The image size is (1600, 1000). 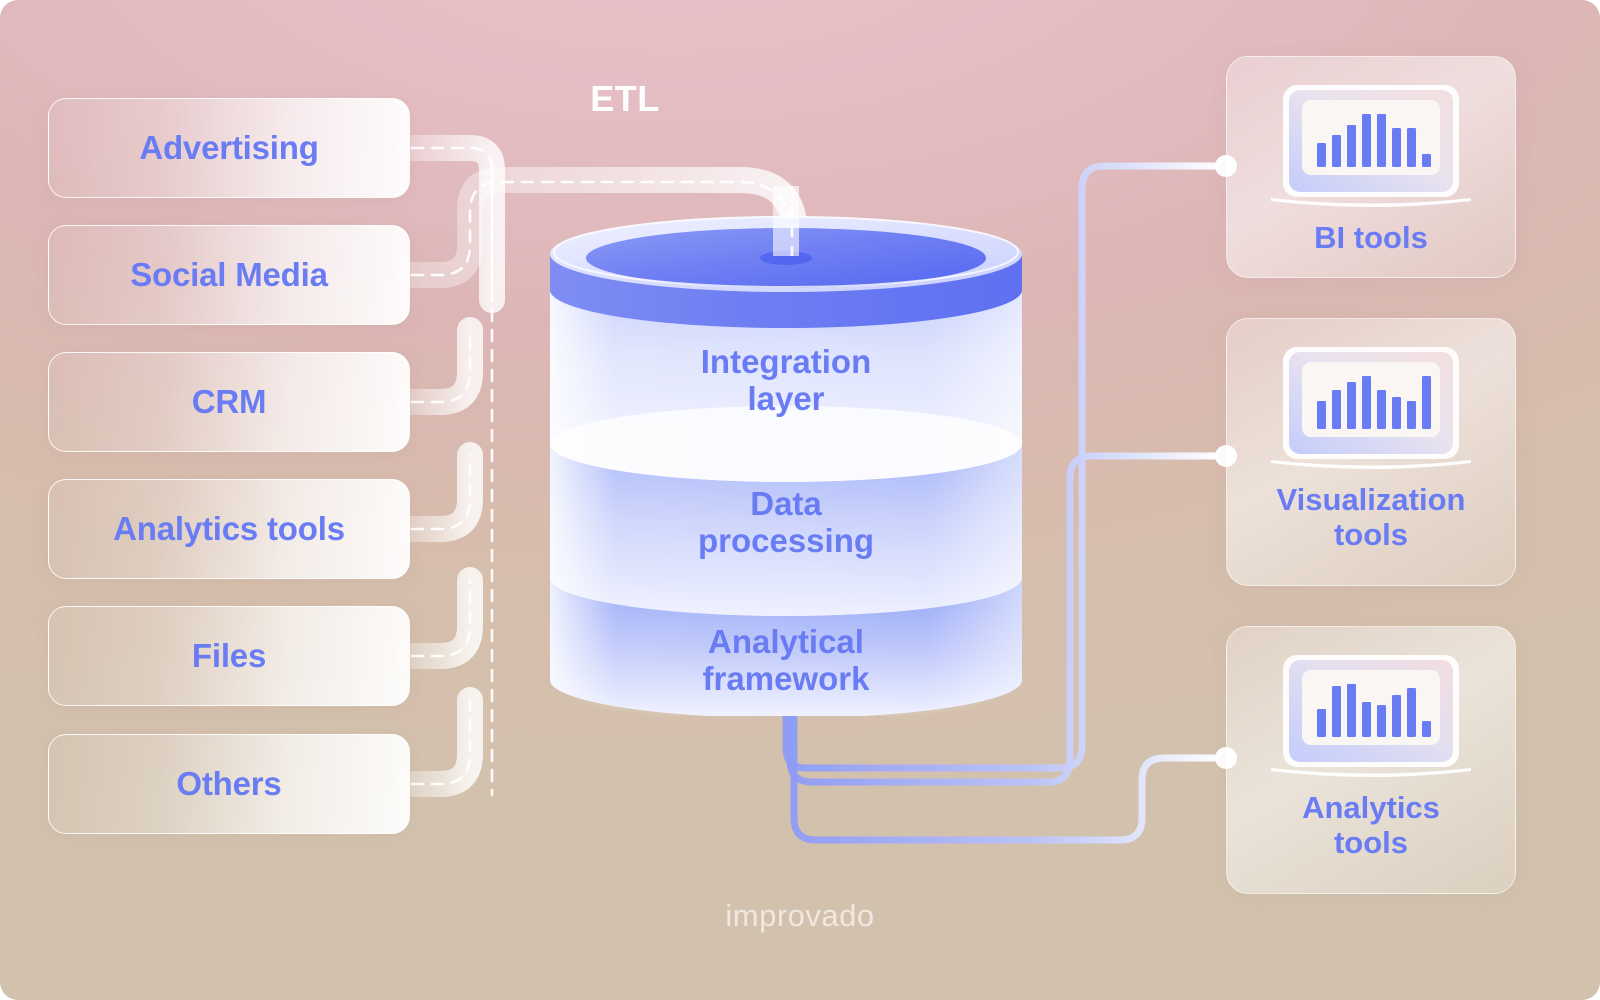 I want to click on destination-label: Visualization tools, so click(x=1371, y=517).